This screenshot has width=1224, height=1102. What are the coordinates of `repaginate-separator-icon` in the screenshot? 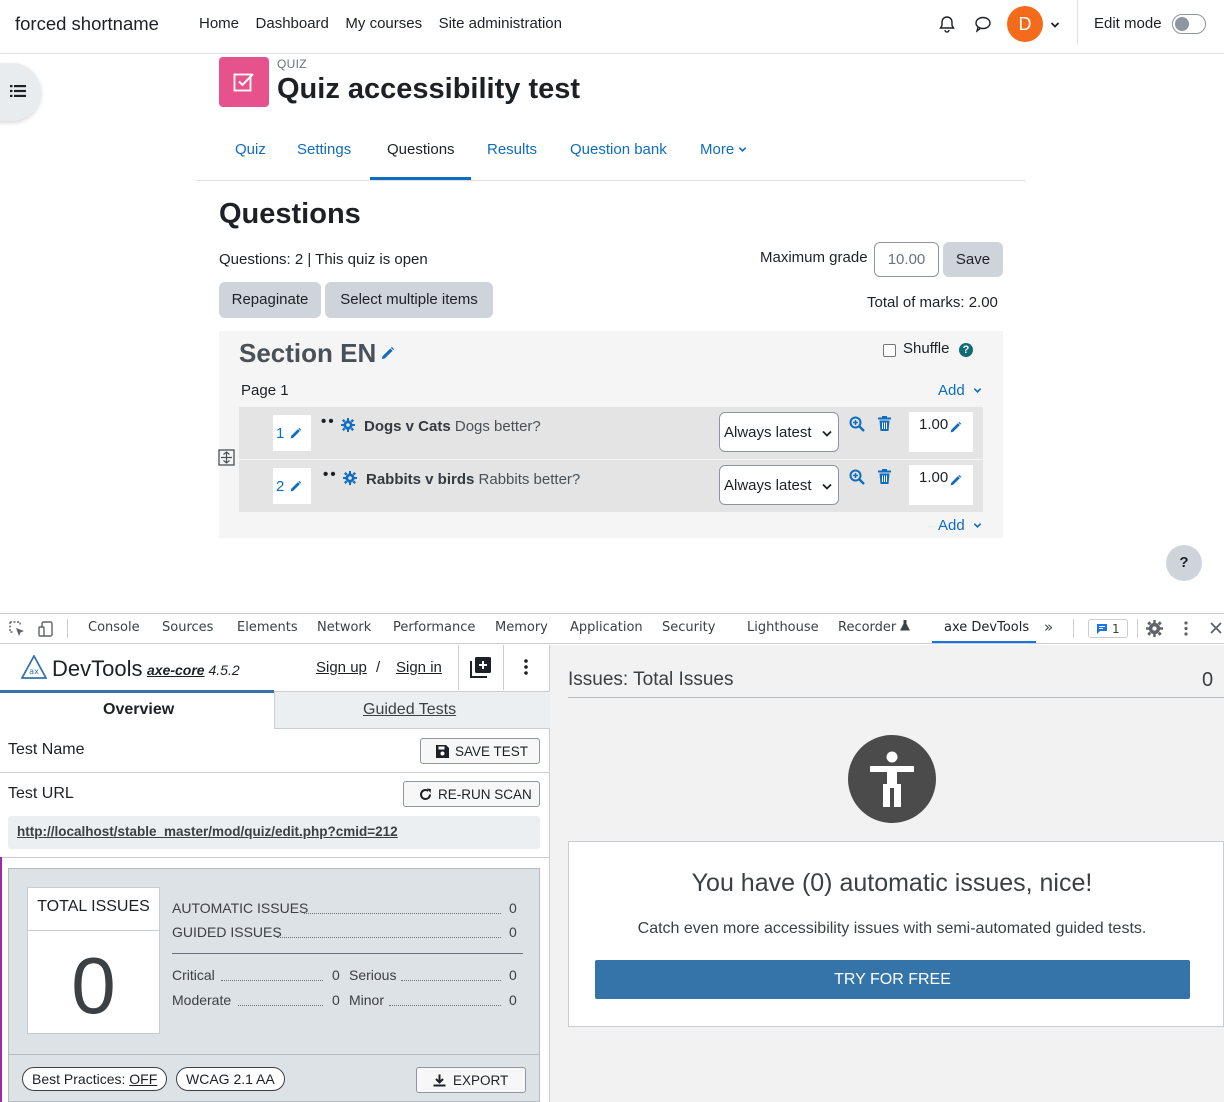 It's located at (226, 459).